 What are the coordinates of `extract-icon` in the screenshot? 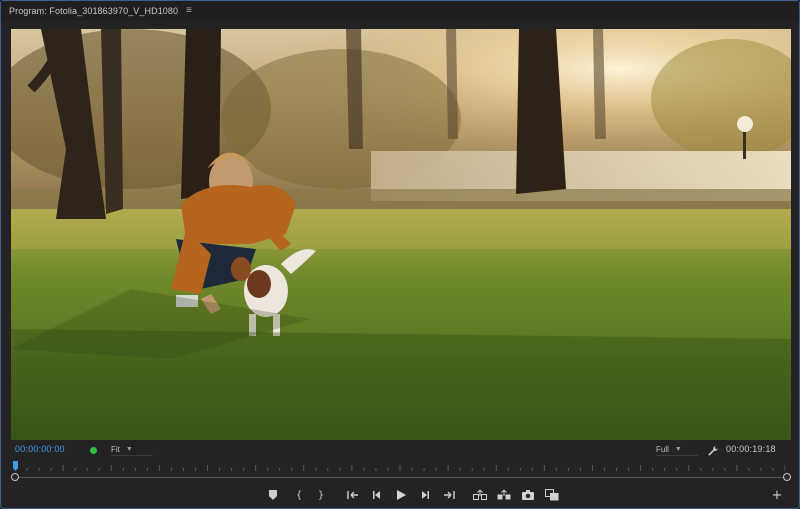 It's located at (504, 495).